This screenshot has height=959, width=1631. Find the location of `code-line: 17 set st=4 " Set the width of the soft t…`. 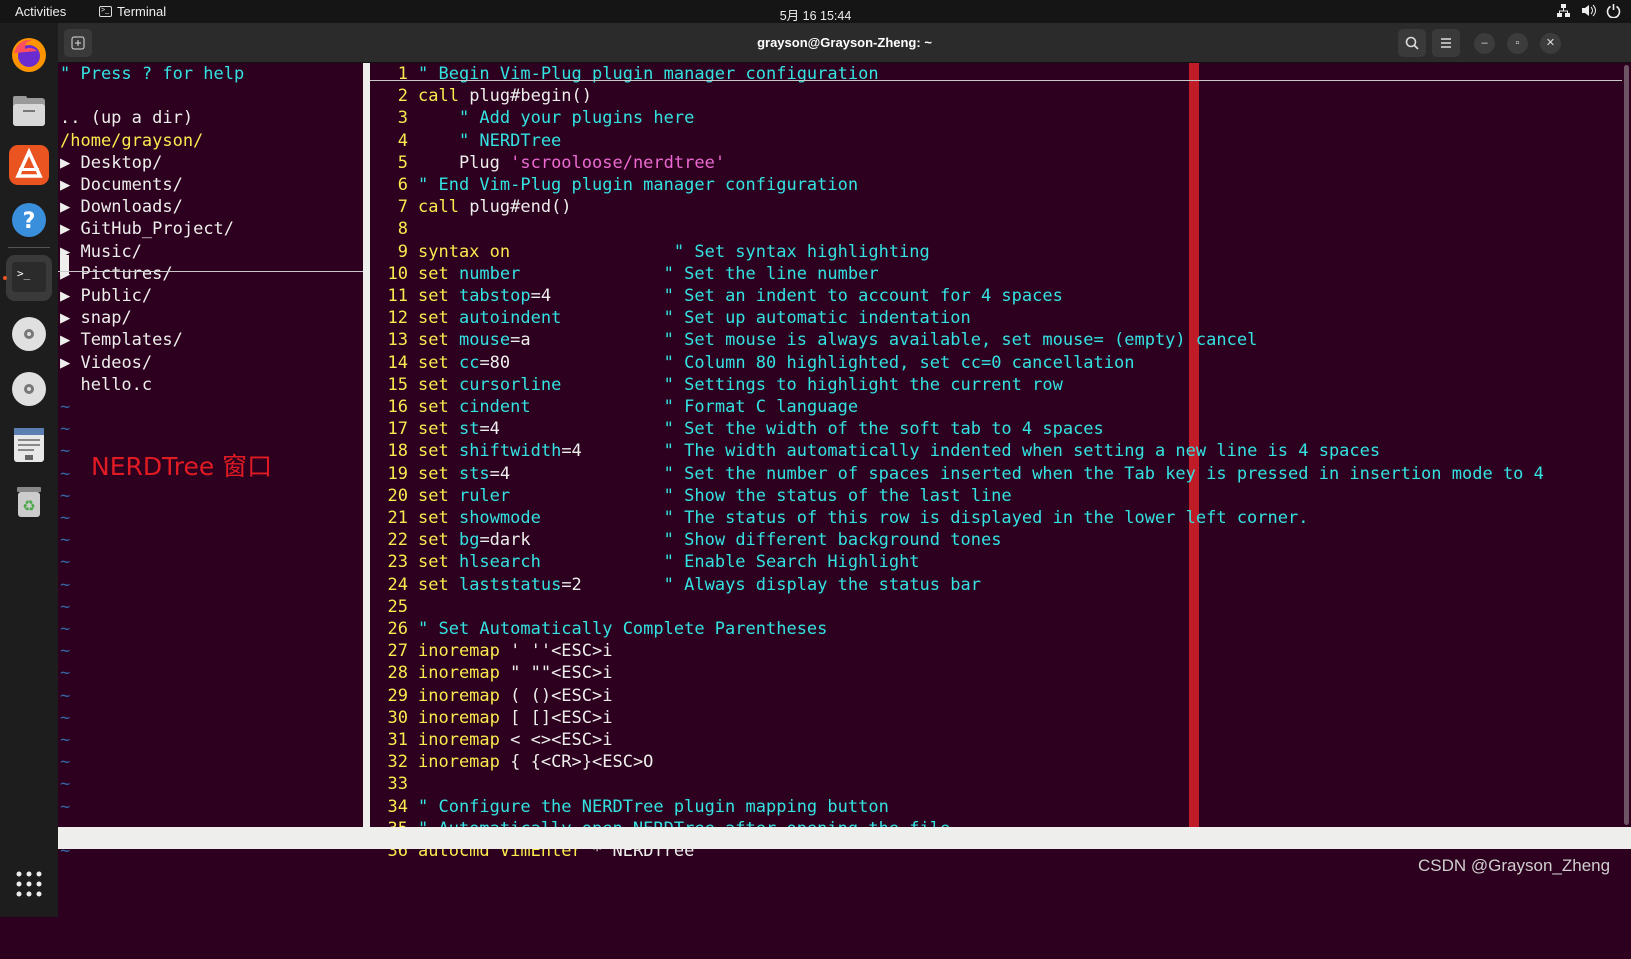

code-line: 17 set st=4 " Set the width of the soft t… is located at coordinates (737, 429).